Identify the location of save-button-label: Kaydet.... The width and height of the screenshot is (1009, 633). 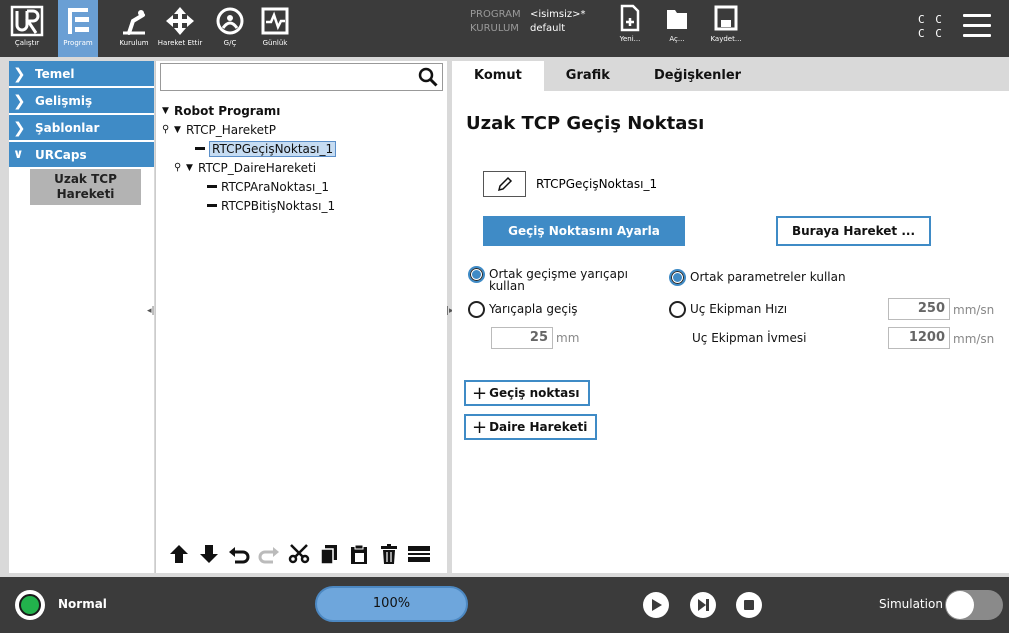
(726, 39).